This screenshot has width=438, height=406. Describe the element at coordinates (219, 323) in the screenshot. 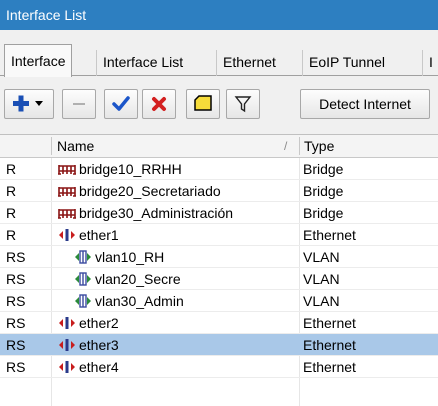

I see `table-row: RS ether2 Ethernet` at that location.